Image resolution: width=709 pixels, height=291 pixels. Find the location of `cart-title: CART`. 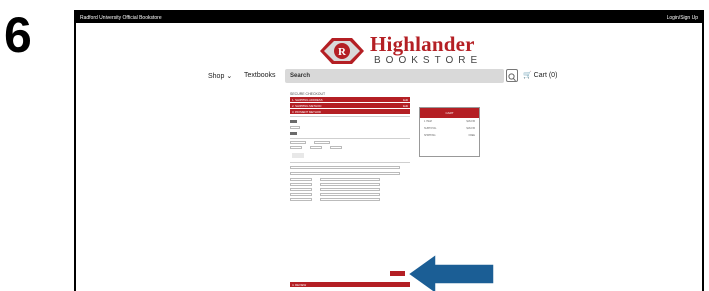

cart-title: CART is located at coordinates (449, 113).